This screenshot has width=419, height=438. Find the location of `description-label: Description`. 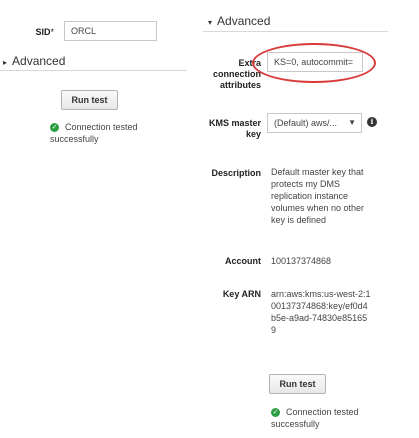

description-label: Description is located at coordinates (236, 173).